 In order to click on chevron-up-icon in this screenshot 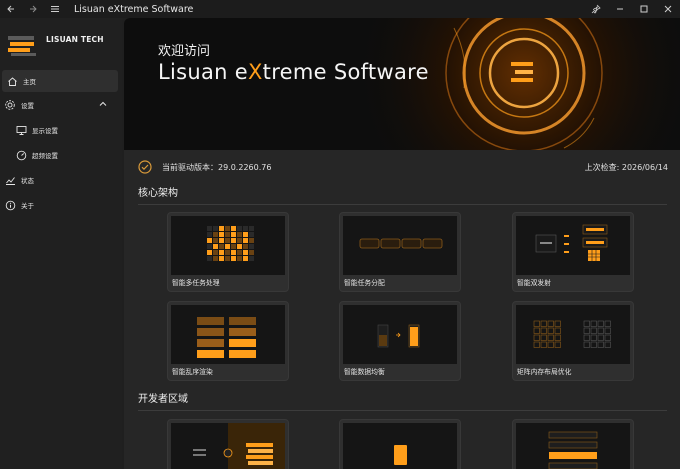, I will do `click(103, 105)`.